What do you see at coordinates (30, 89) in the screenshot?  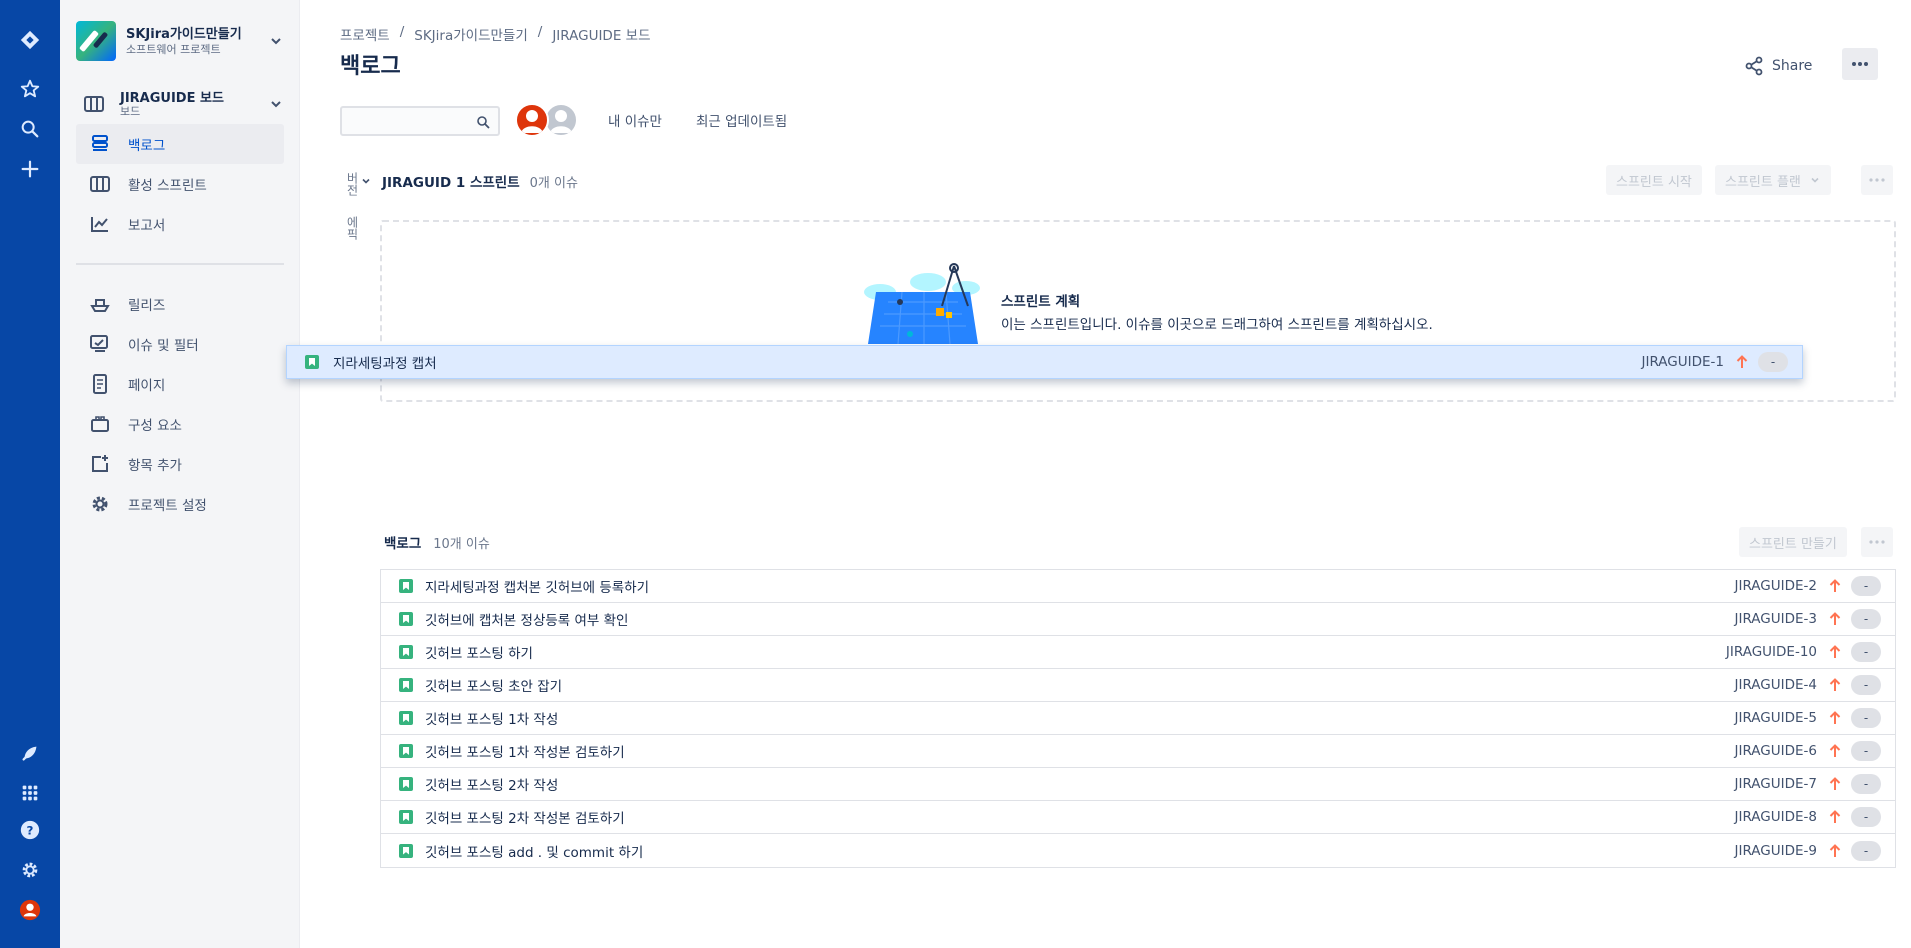 I see `star-icon` at bounding box center [30, 89].